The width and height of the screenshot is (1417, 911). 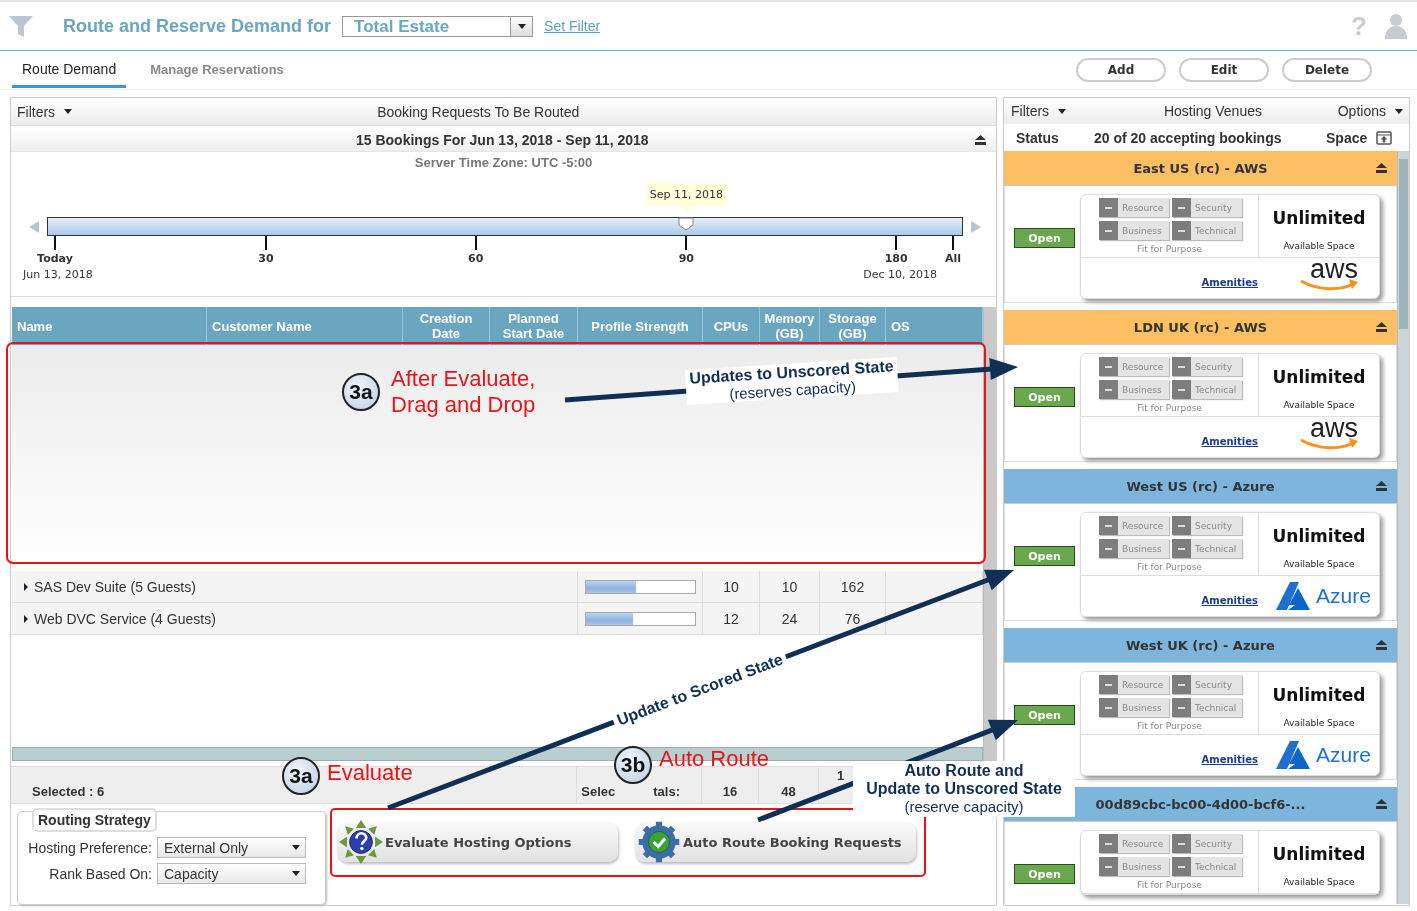 What do you see at coordinates (90, 847) in the screenshot?
I see `field-label: Hosting Preference:` at bounding box center [90, 847].